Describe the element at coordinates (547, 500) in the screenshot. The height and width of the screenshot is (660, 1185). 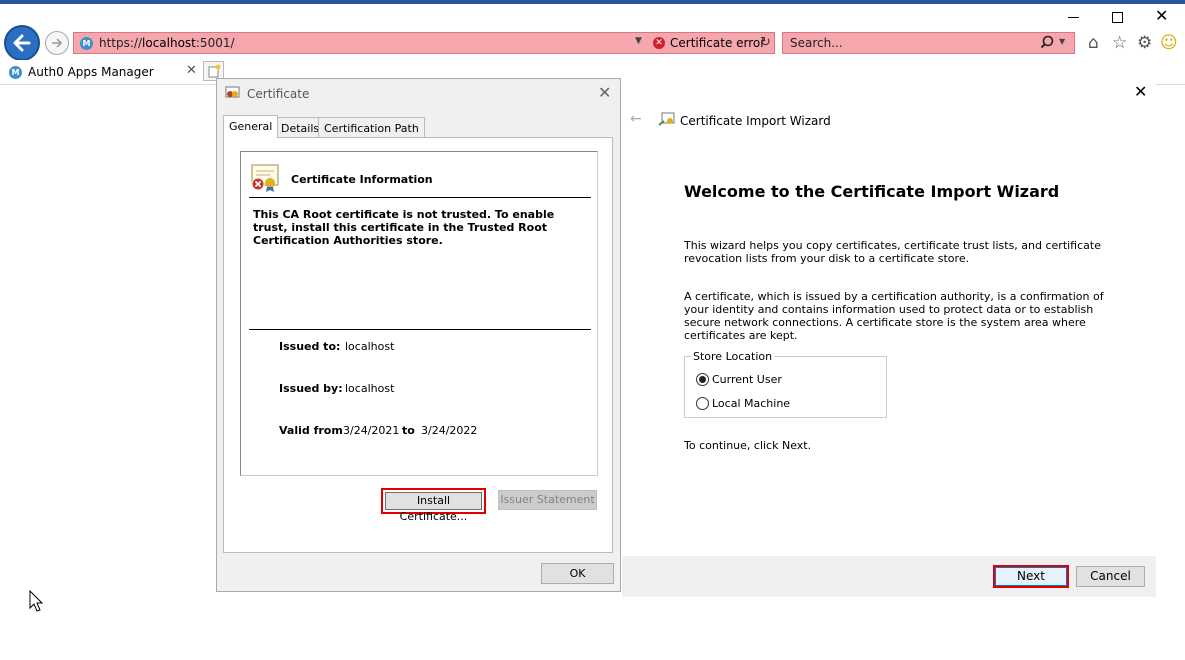
I see `issuer-statement-button: Issuer Statement` at that location.